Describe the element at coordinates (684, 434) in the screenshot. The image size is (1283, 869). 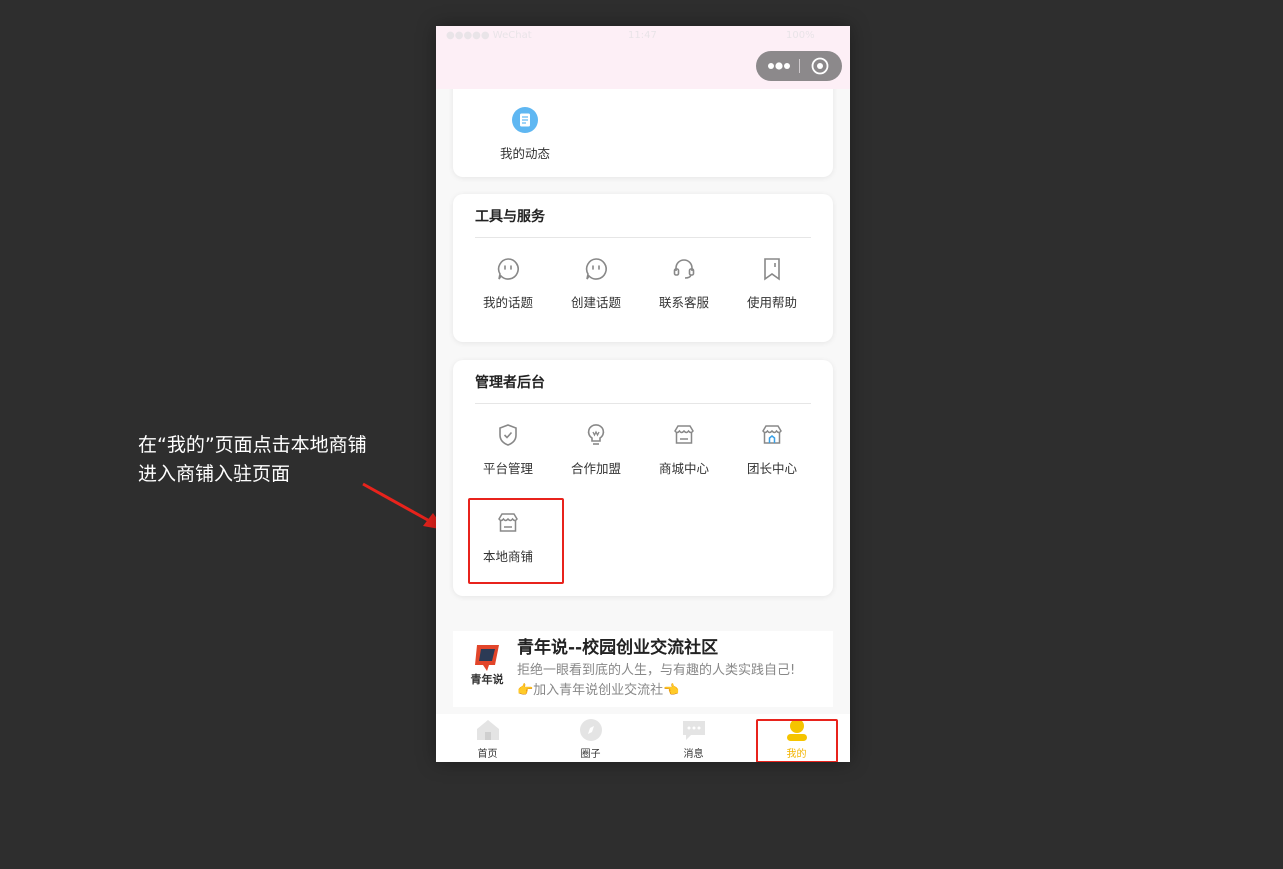
I see `store-icon` at that location.